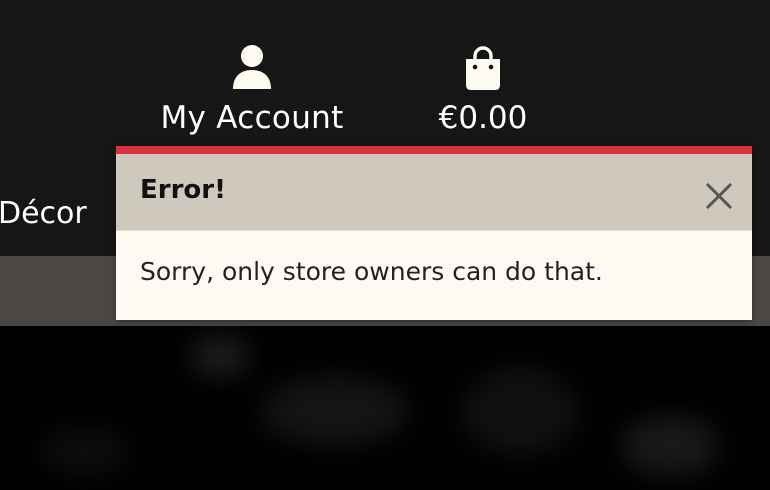  What do you see at coordinates (434, 192) in the screenshot?
I see `toast-header: Error!` at bounding box center [434, 192].